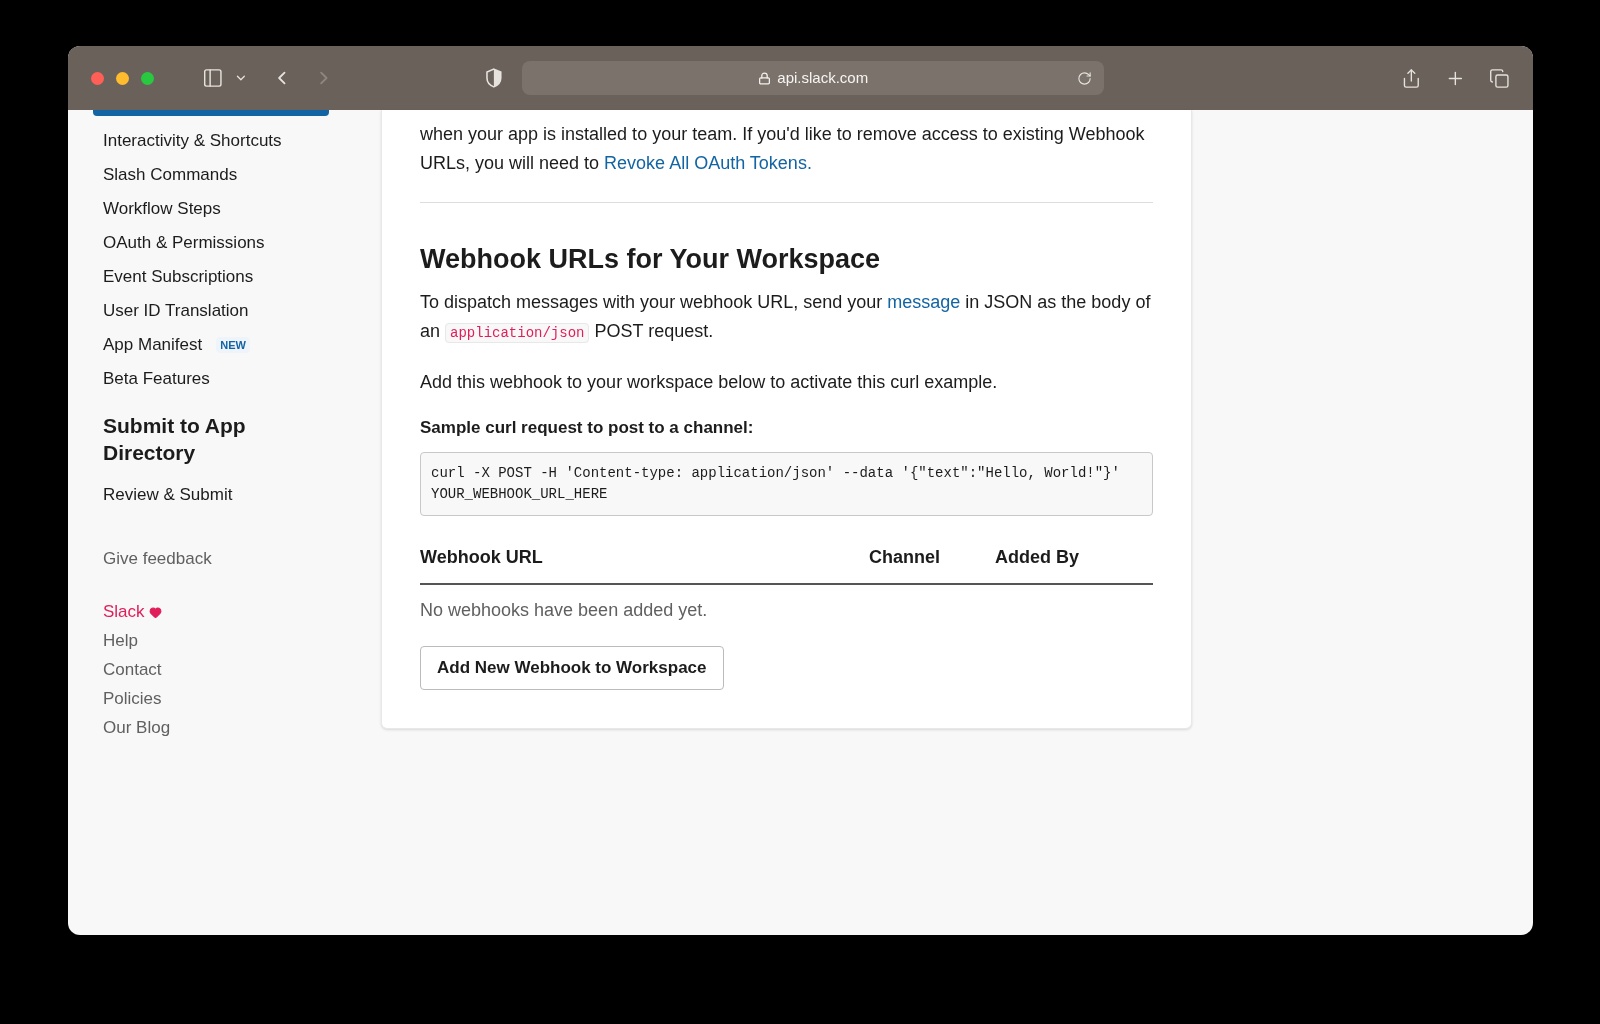 The height and width of the screenshot is (1024, 1600). I want to click on text-link: Revoke All OAuth Tokens., so click(708, 163).